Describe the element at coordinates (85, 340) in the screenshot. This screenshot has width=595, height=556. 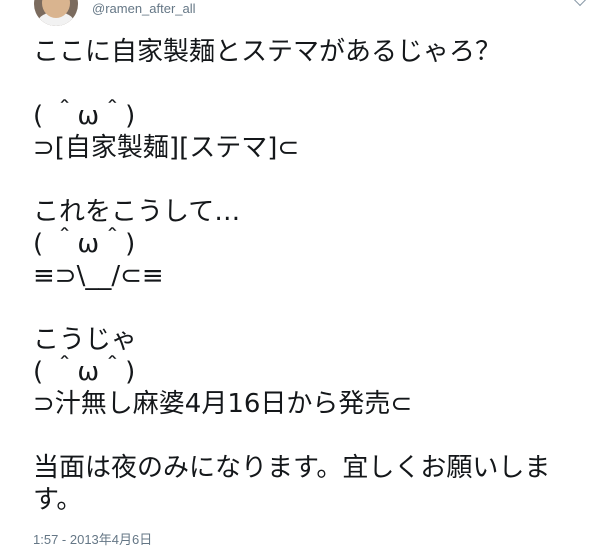
I see `tweet-line: こうじゃ` at that location.